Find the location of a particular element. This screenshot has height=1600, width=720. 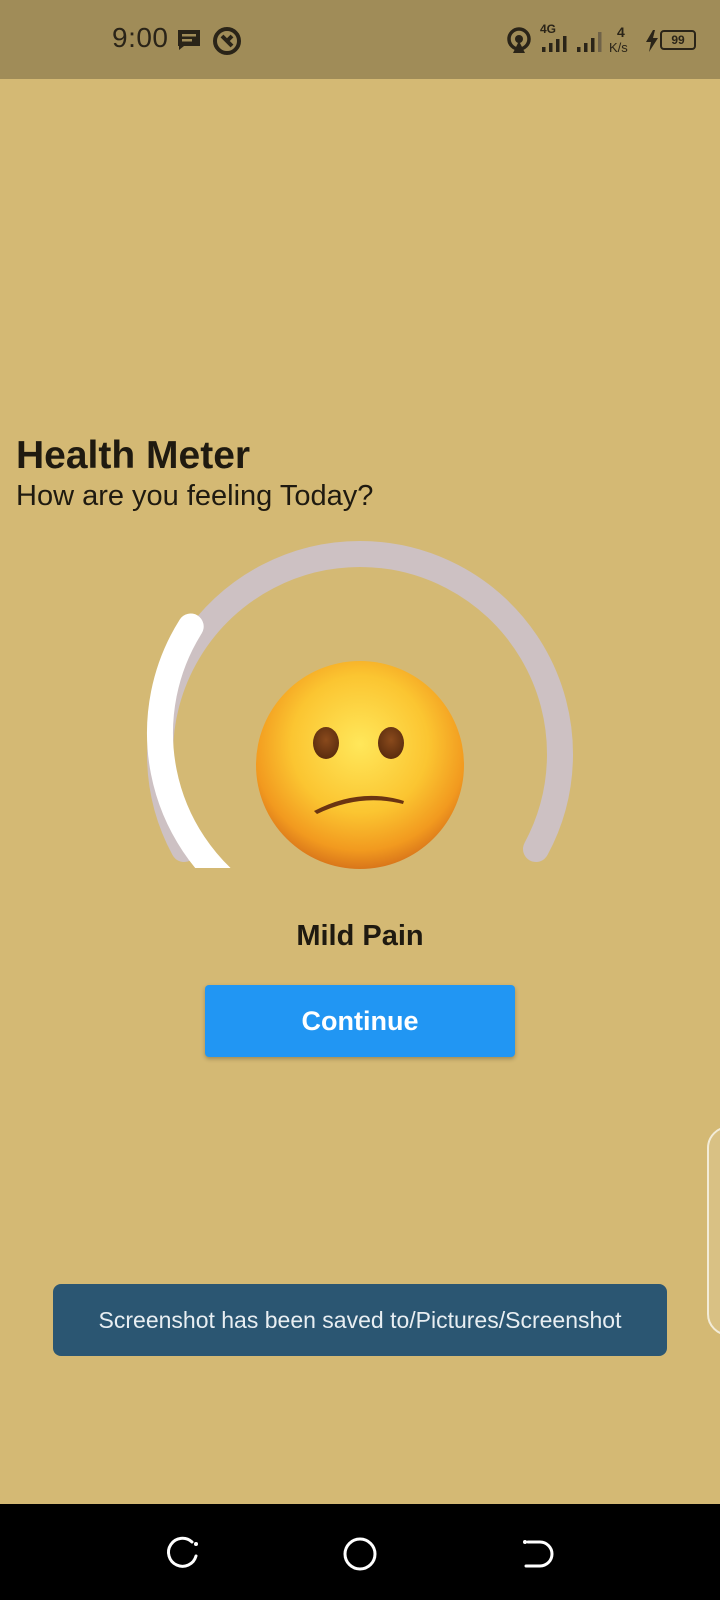

battery-icon: 99 is located at coordinates (678, 40).